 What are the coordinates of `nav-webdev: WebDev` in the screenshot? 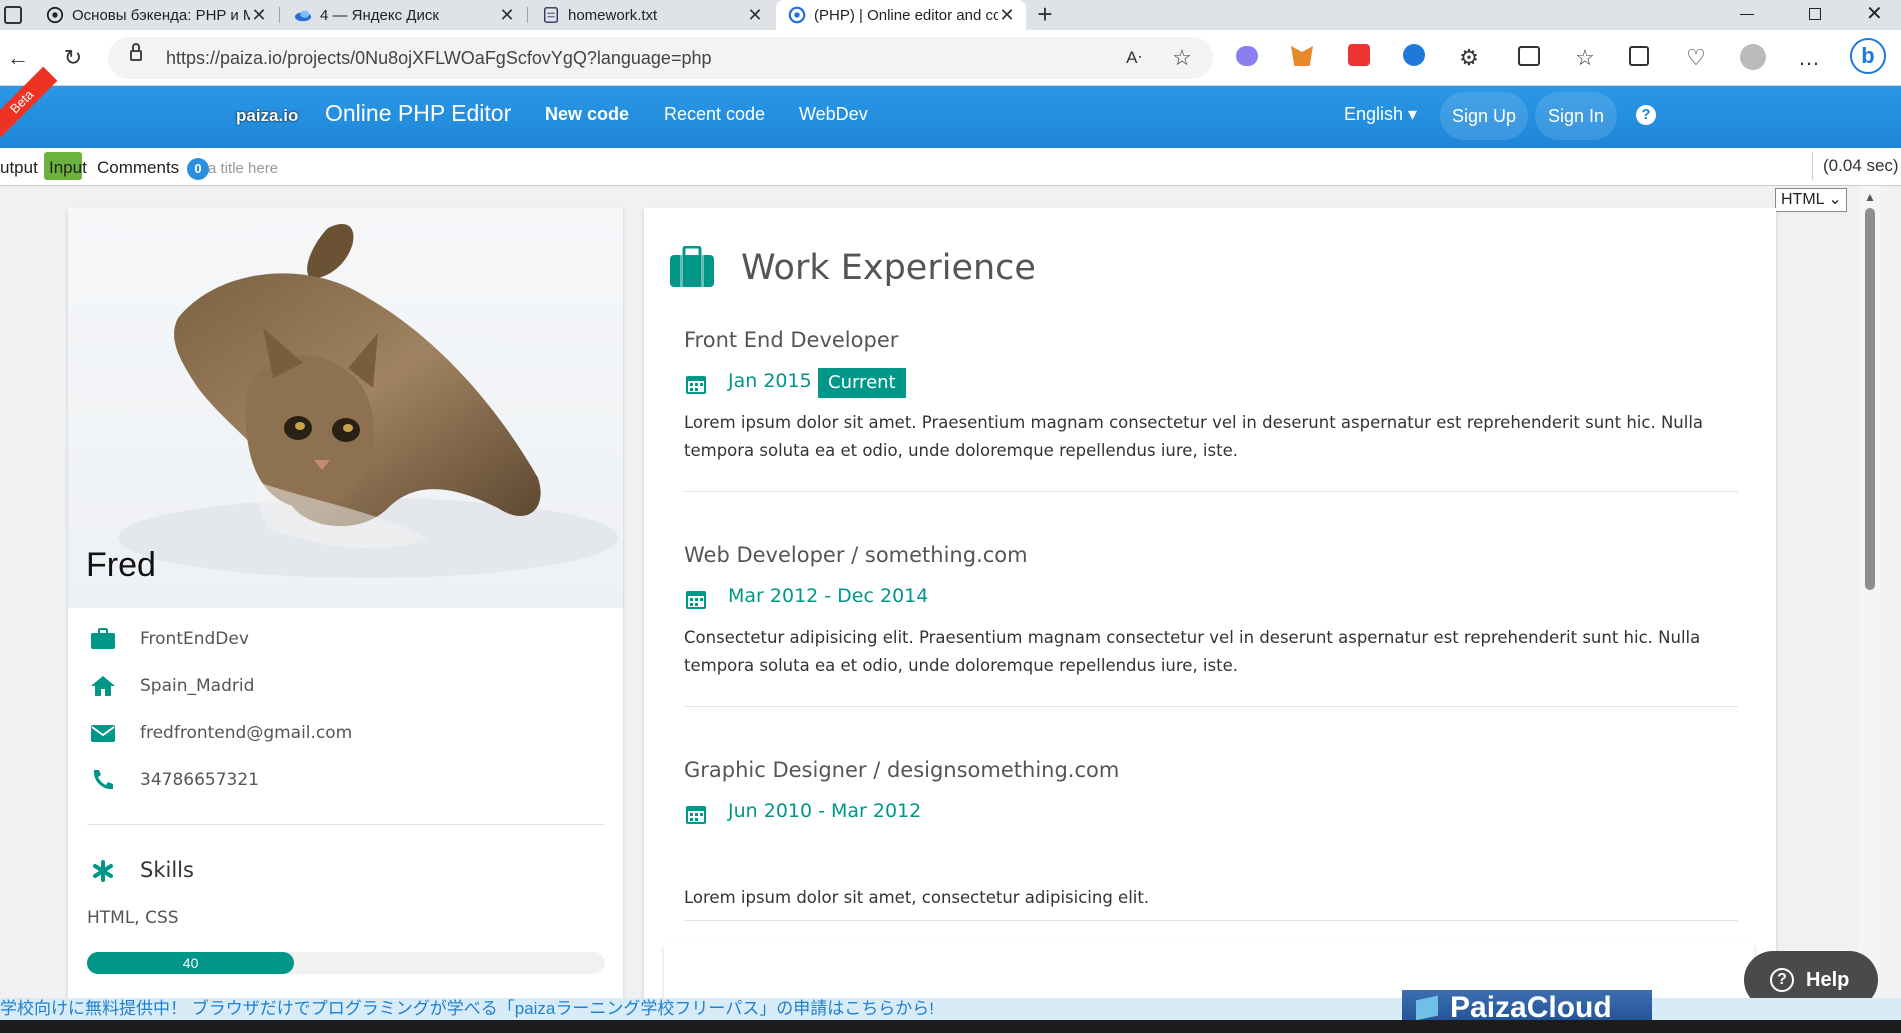 It's located at (833, 114).